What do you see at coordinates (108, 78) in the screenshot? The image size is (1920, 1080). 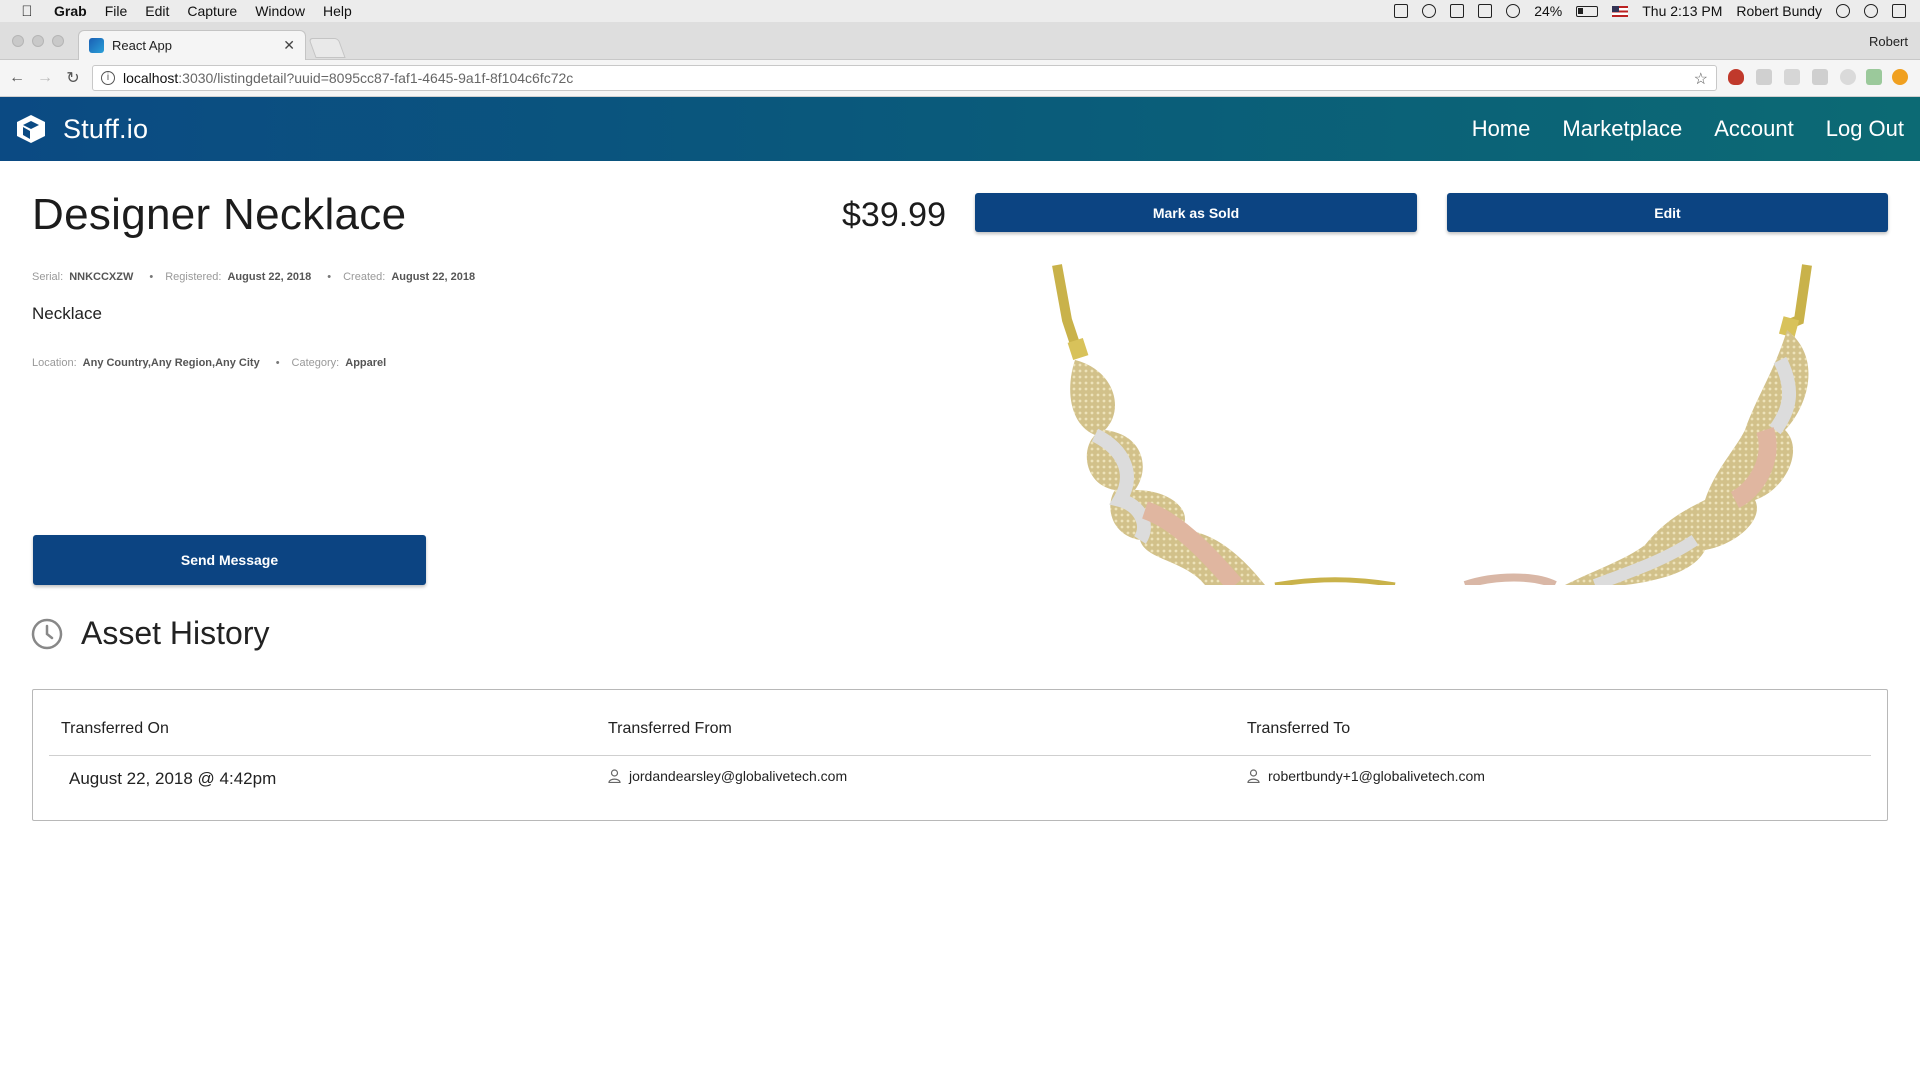 I see `site-info-icon: i` at bounding box center [108, 78].